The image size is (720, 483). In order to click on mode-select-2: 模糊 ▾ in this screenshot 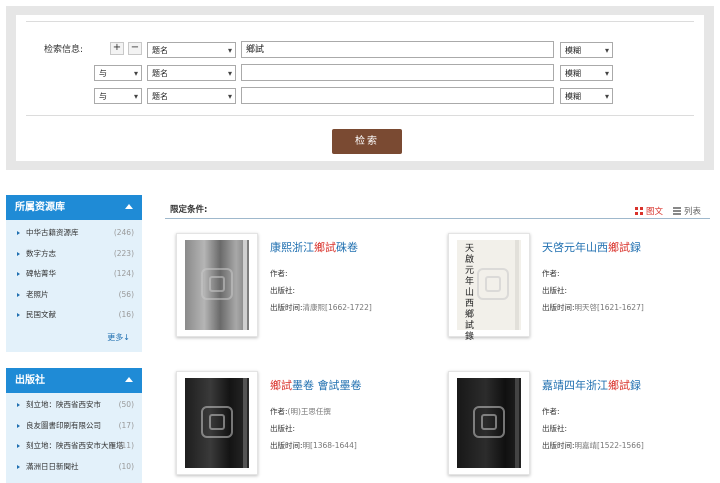, I will do `click(586, 73)`.